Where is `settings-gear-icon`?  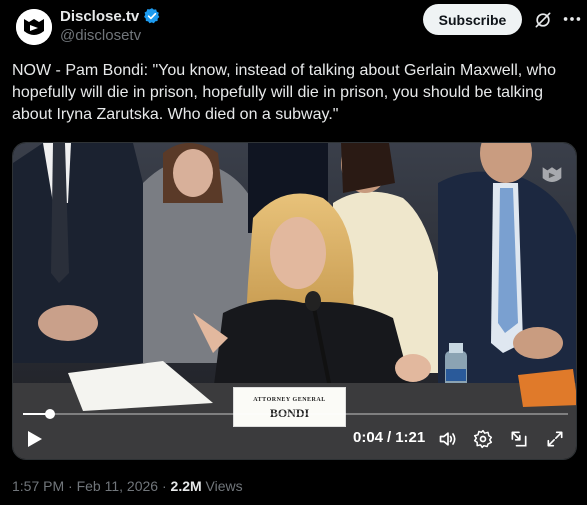 settings-gear-icon is located at coordinates (483, 439).